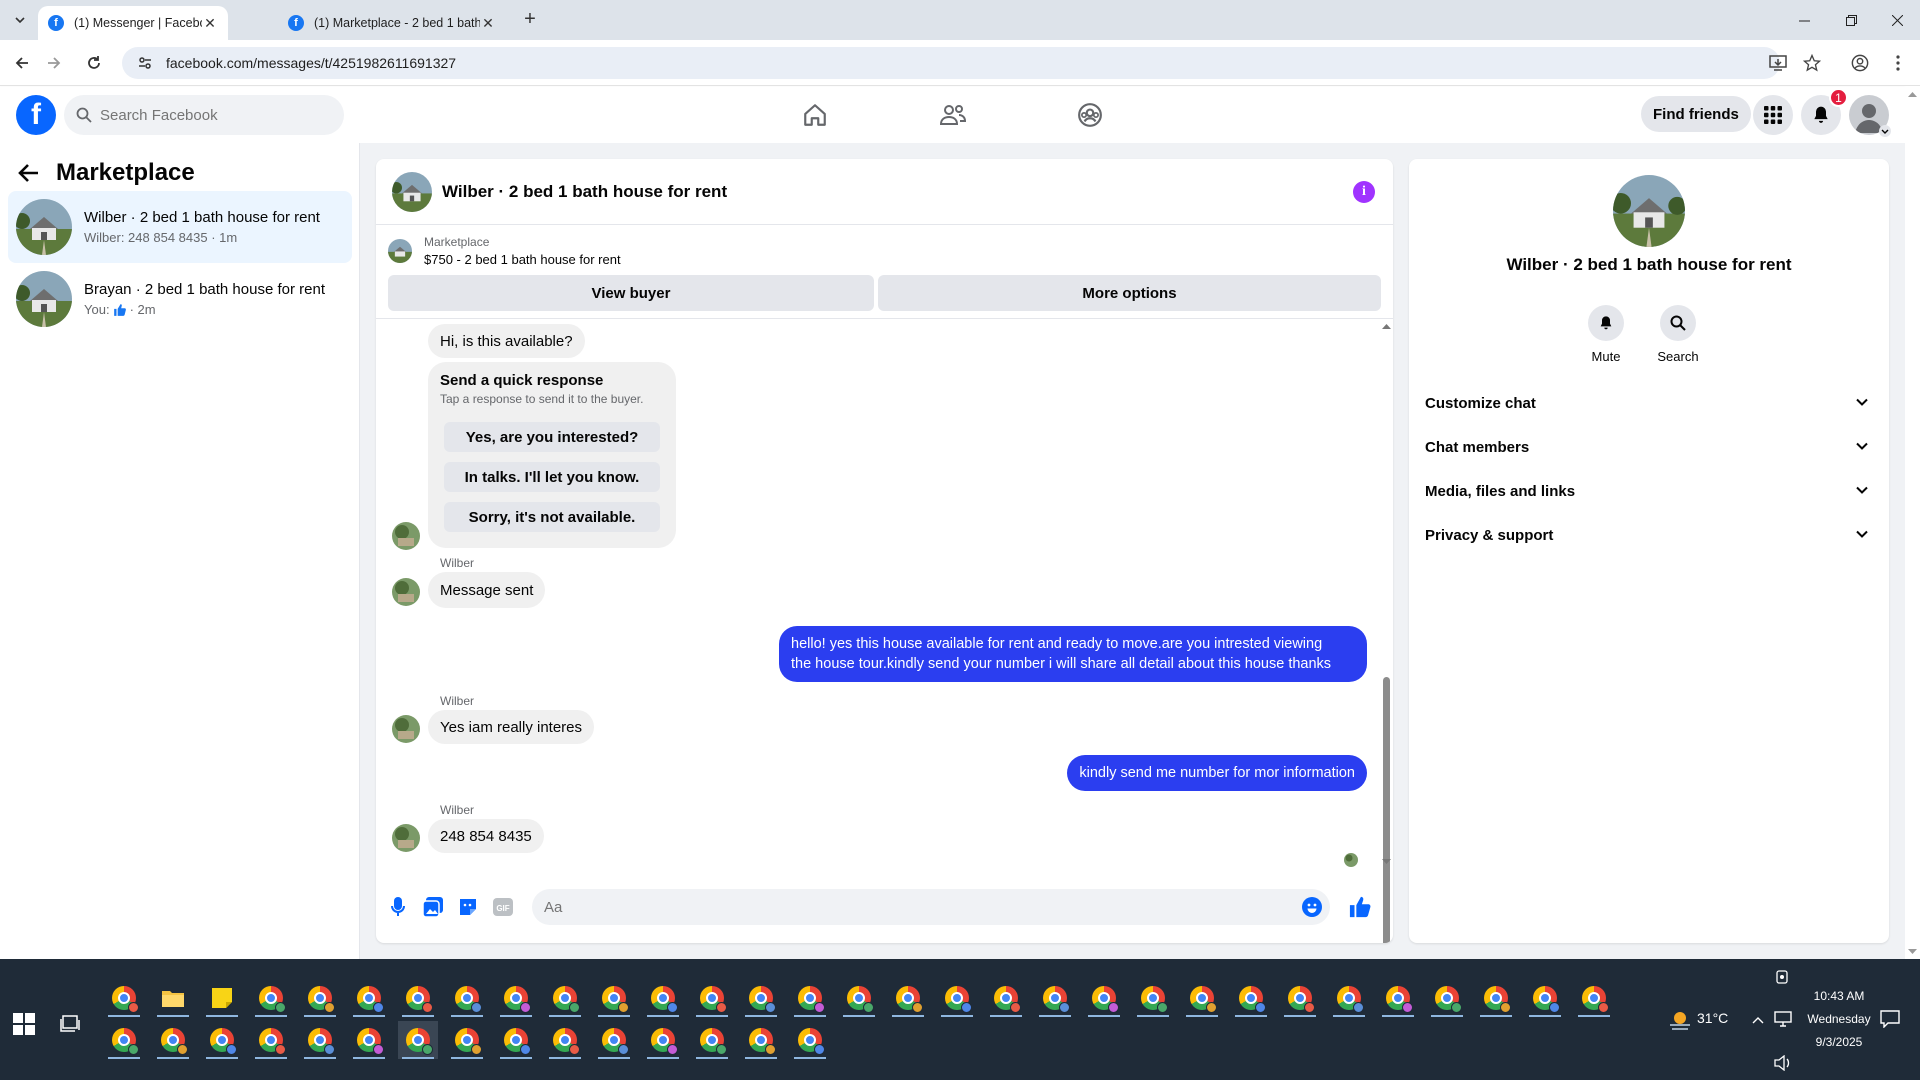 This screenshot has width=1920, height=1080. I want to click on message-scrollbar, so click(1386, 632).